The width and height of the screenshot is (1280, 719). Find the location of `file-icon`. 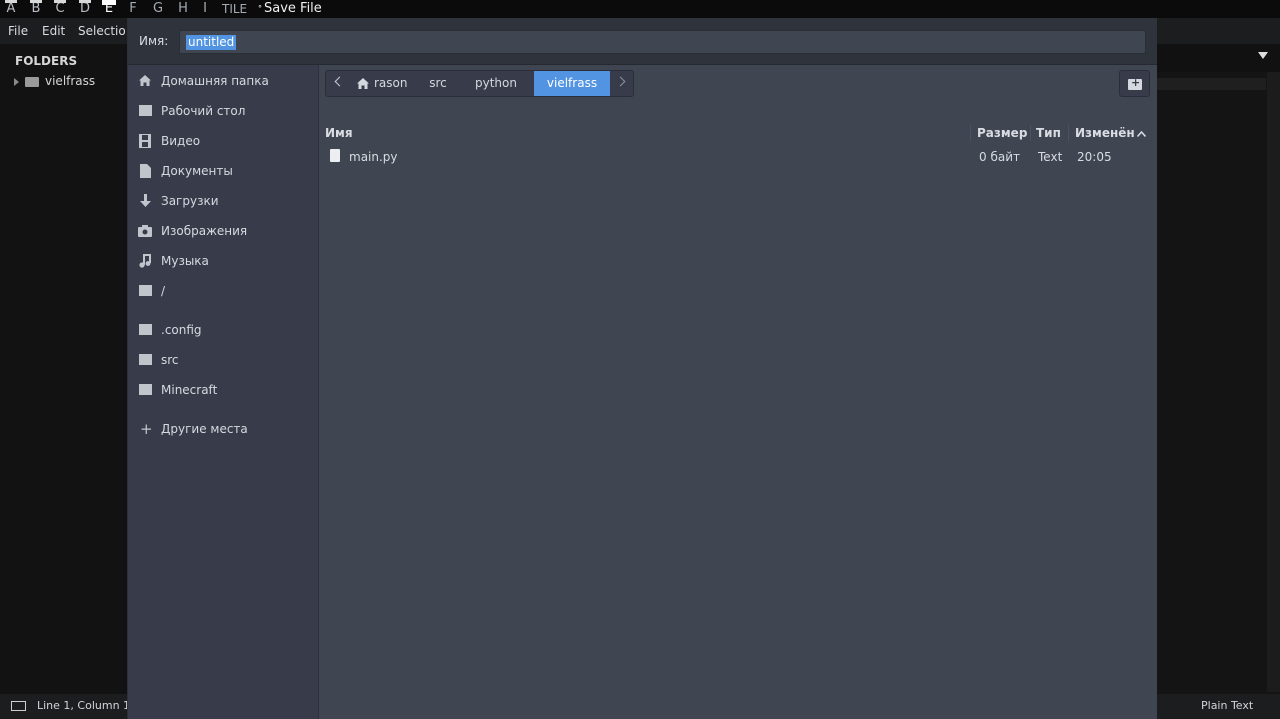

file-icon is located at coordinates (335, 155).